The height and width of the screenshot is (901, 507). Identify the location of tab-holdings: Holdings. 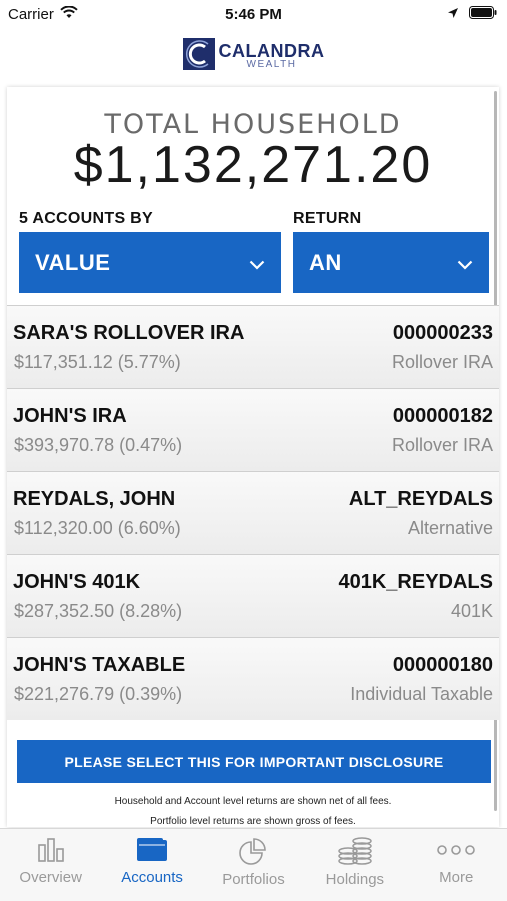
(355, 858).